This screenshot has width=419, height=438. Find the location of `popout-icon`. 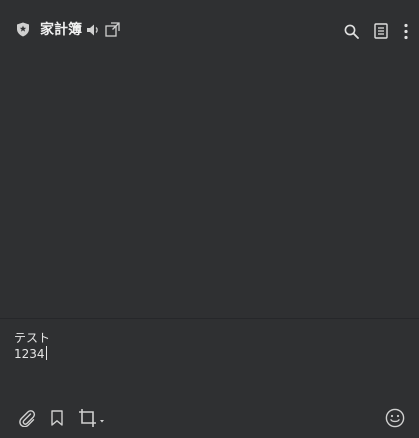

popout-icon is located at coordinates (112, 29).